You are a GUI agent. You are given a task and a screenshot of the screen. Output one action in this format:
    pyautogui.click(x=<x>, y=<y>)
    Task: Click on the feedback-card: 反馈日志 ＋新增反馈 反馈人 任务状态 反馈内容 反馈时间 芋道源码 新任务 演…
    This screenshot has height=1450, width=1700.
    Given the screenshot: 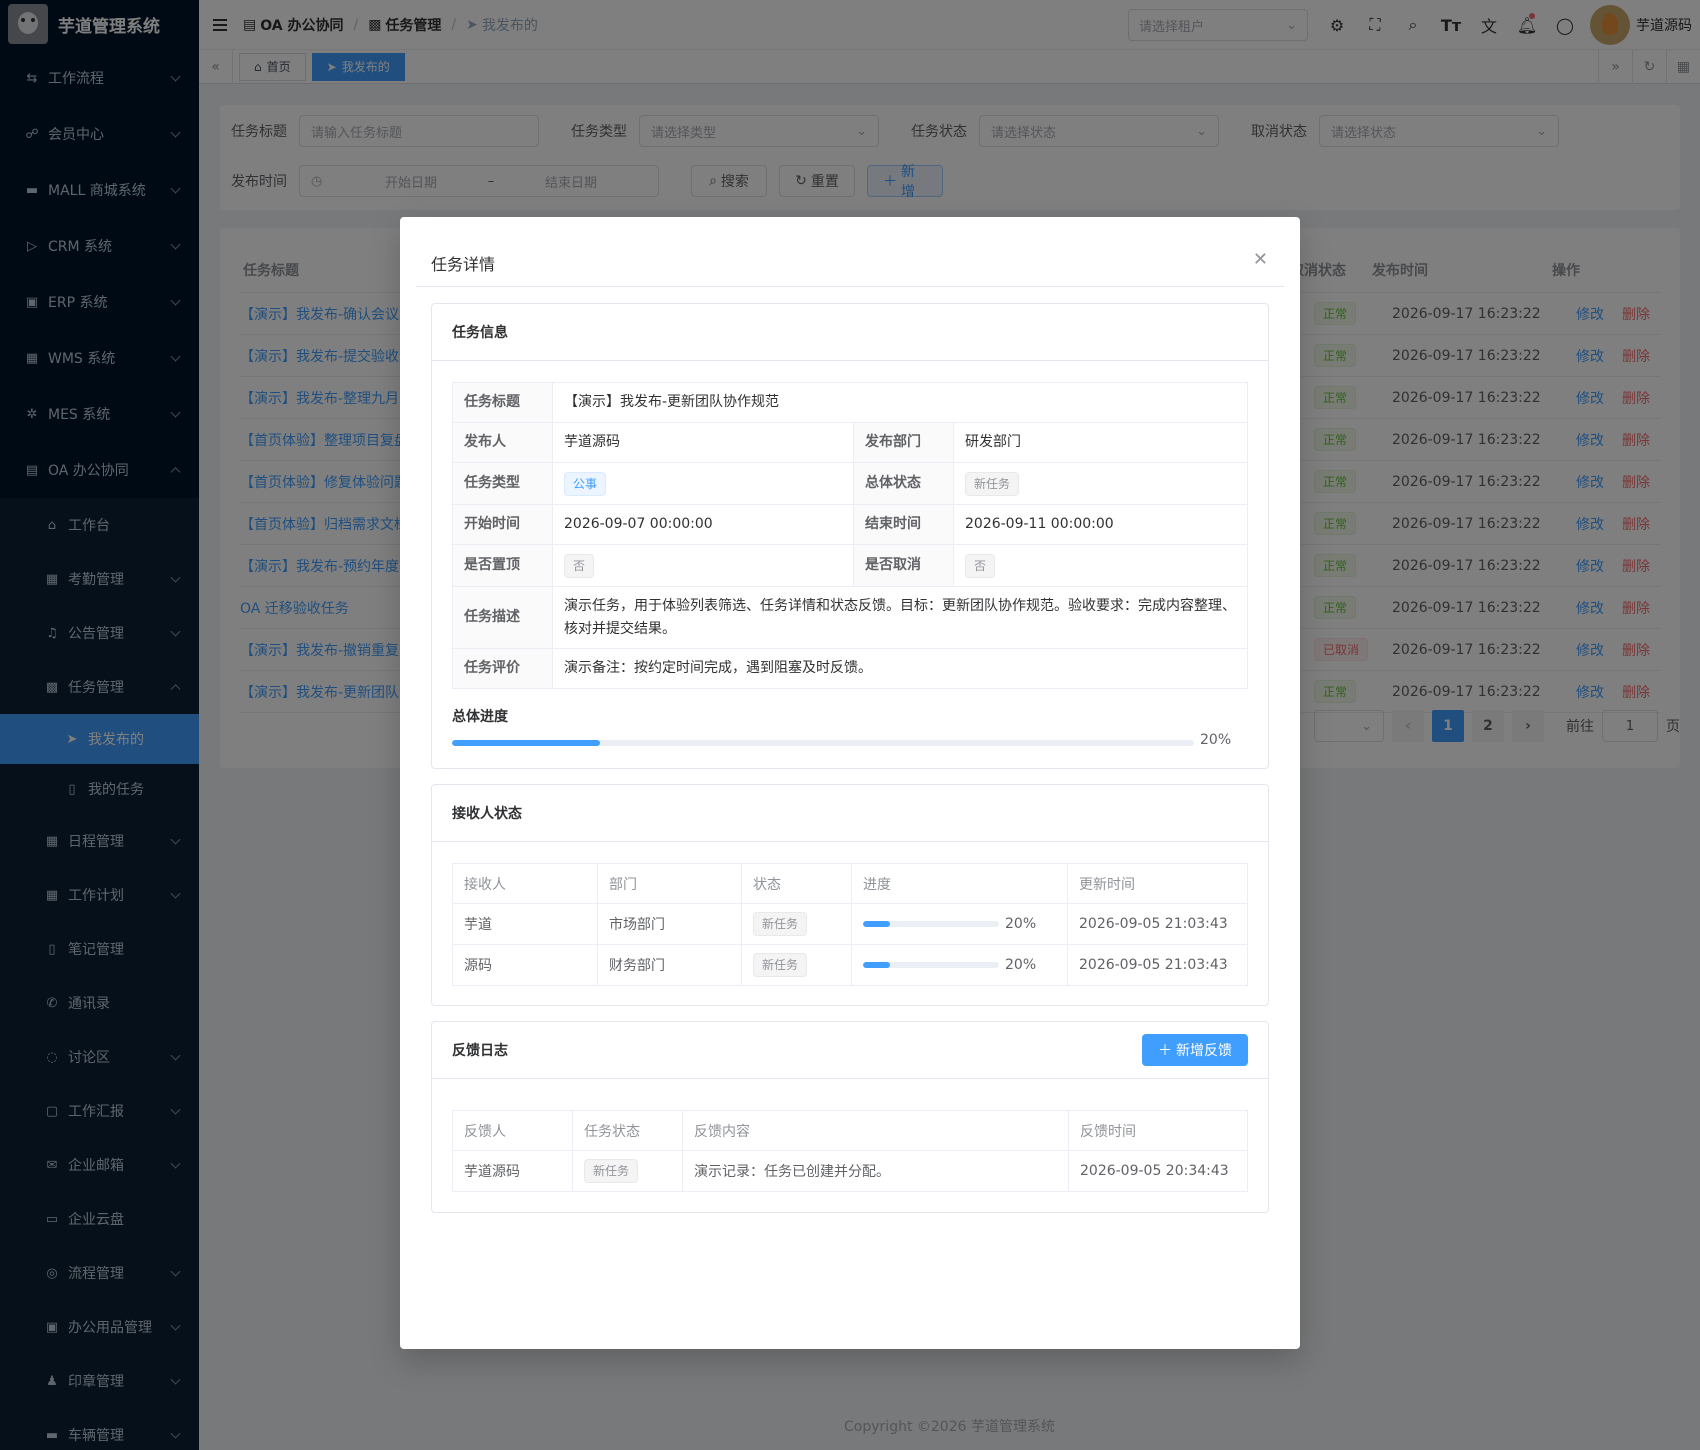 What is the action you would take?
    pyautogui.click(x=850, y=1117)
    